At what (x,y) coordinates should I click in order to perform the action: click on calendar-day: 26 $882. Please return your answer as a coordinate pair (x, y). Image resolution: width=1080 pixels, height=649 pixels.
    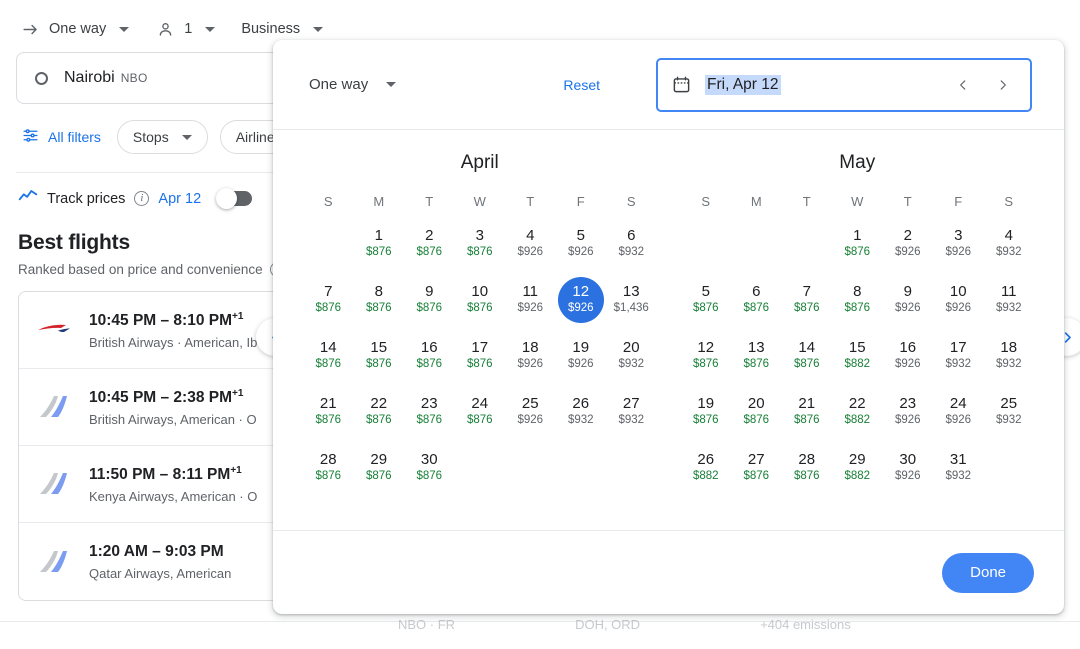
    Looking at the image, I should click on (706, 471).